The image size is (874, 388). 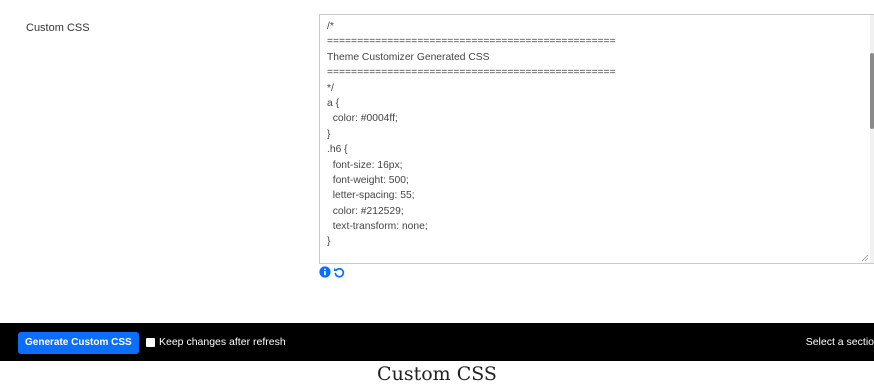 I want to click on info-icon, so click(x=325, y=272).